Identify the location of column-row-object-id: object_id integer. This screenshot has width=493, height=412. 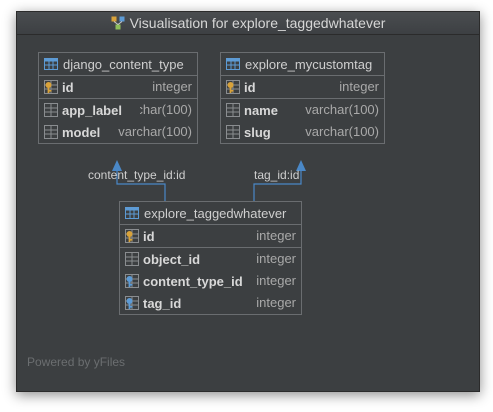
(210, 259).